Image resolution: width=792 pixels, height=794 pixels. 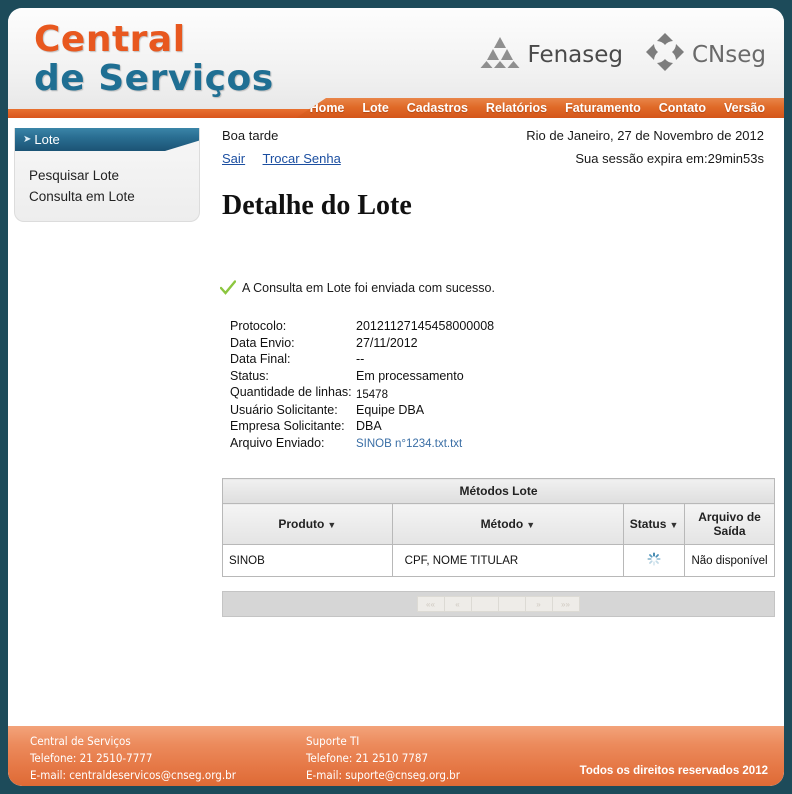 I want to click on column-header-metodo: Método ▼, so click(x=508, y=524).